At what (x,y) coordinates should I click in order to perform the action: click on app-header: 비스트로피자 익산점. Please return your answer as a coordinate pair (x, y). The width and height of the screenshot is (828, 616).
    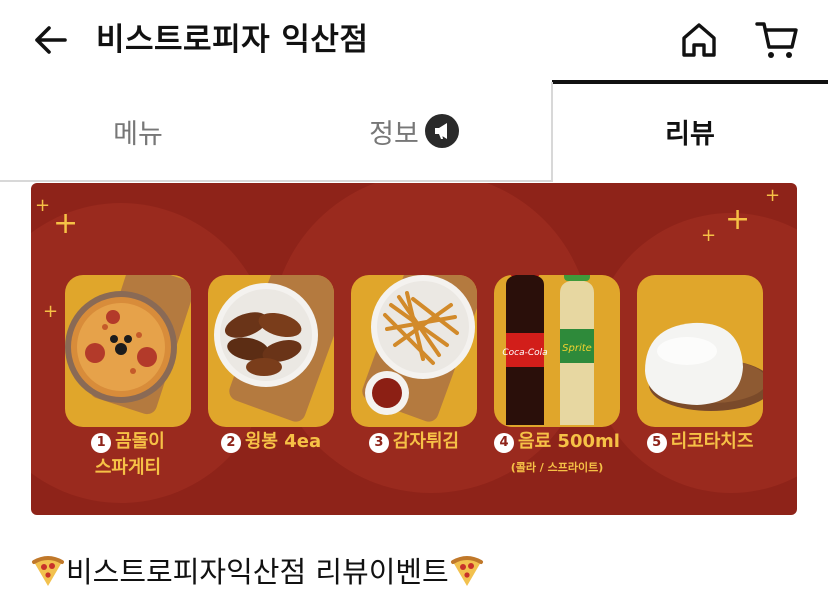
    Looking at the image, I should click on (414, 40).